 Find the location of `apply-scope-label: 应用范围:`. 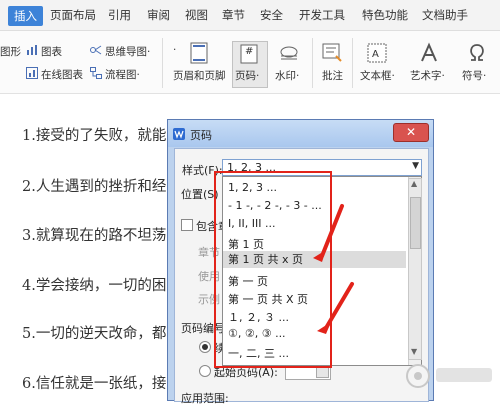

apply-scope-label: 应用范围: is located at coordinates (205, 398).